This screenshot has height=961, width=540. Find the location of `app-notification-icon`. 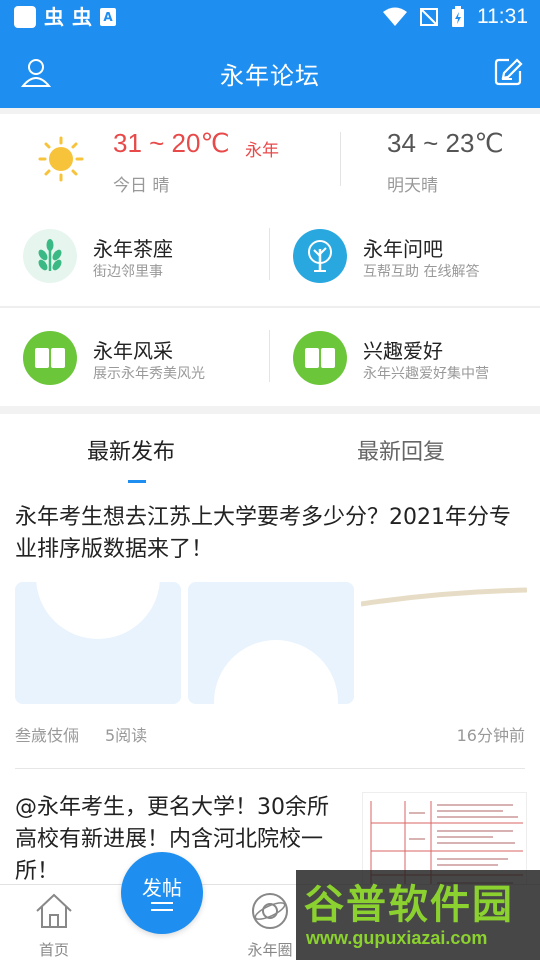

app-notification-icon is located at coordinates (25, 17).